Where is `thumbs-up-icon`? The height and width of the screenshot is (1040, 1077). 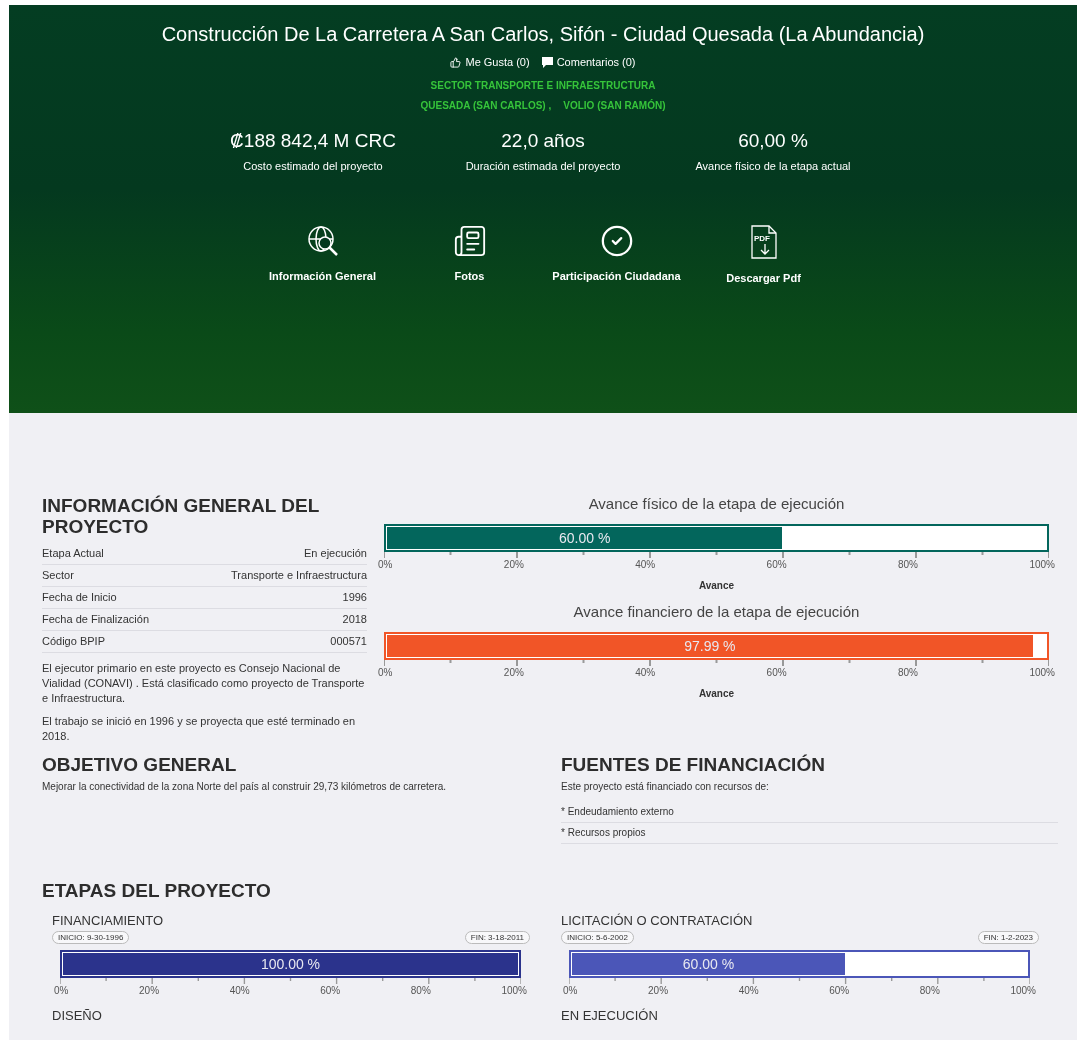 thumbs-up-icon is located at coordinates (456, 62).